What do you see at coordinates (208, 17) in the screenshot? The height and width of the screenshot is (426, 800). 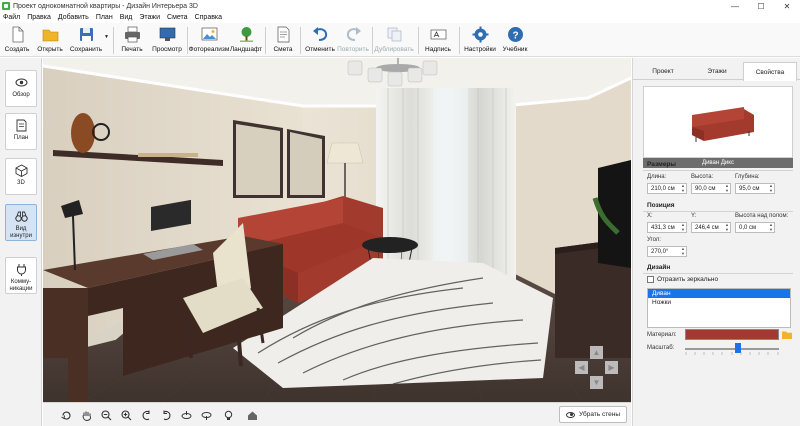 I see `menu-help: Справка` at bounding box center [208, 17].